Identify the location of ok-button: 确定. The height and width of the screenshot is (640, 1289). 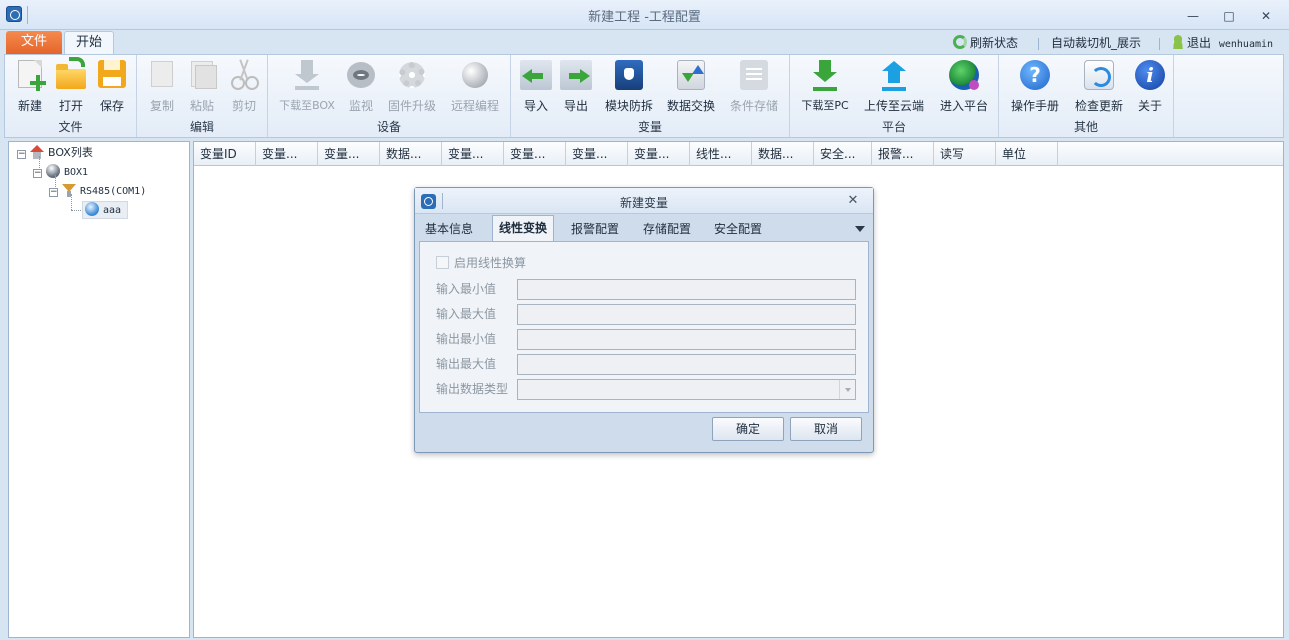
(748, 429).